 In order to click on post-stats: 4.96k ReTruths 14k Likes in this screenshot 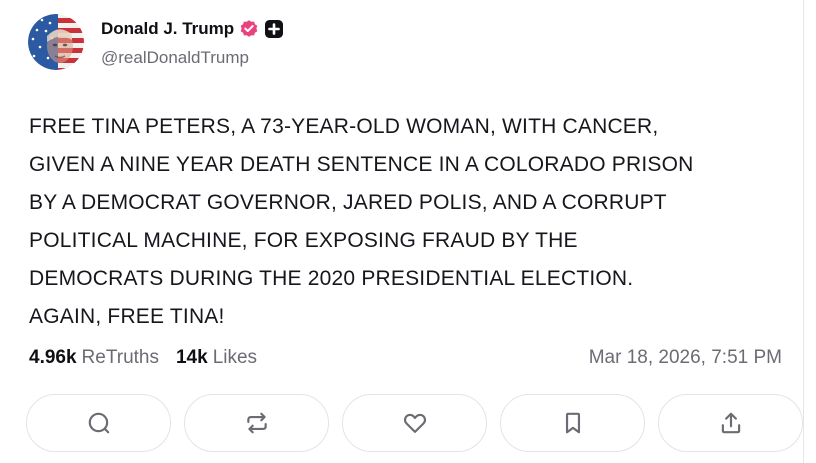, I will do `click(143, 358)`.